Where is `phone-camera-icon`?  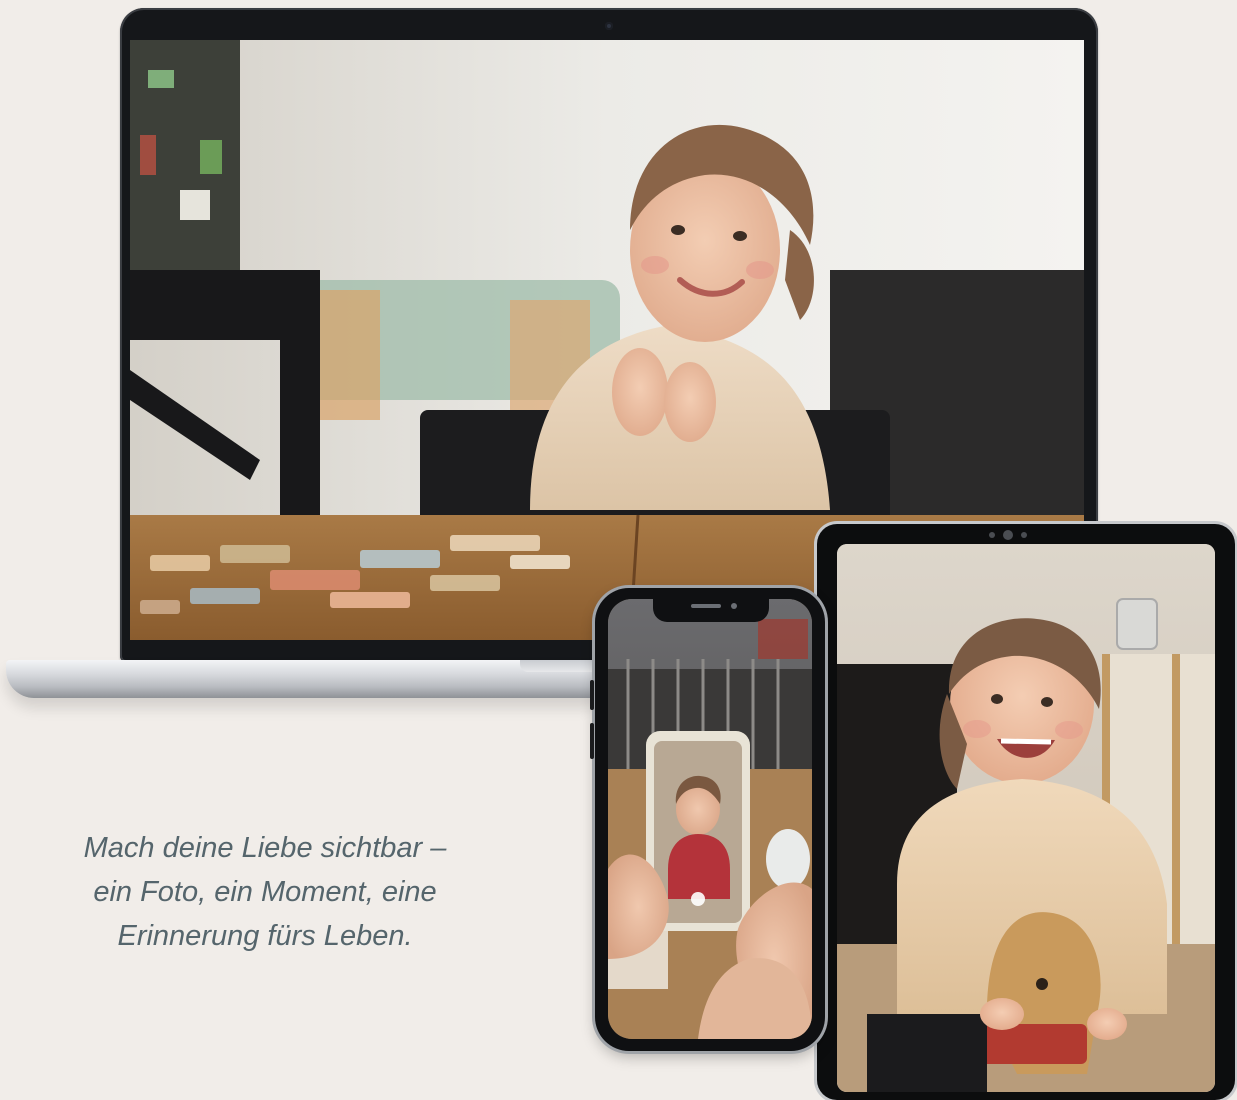 phone-camera-icon is located at coordinates (734, 606).